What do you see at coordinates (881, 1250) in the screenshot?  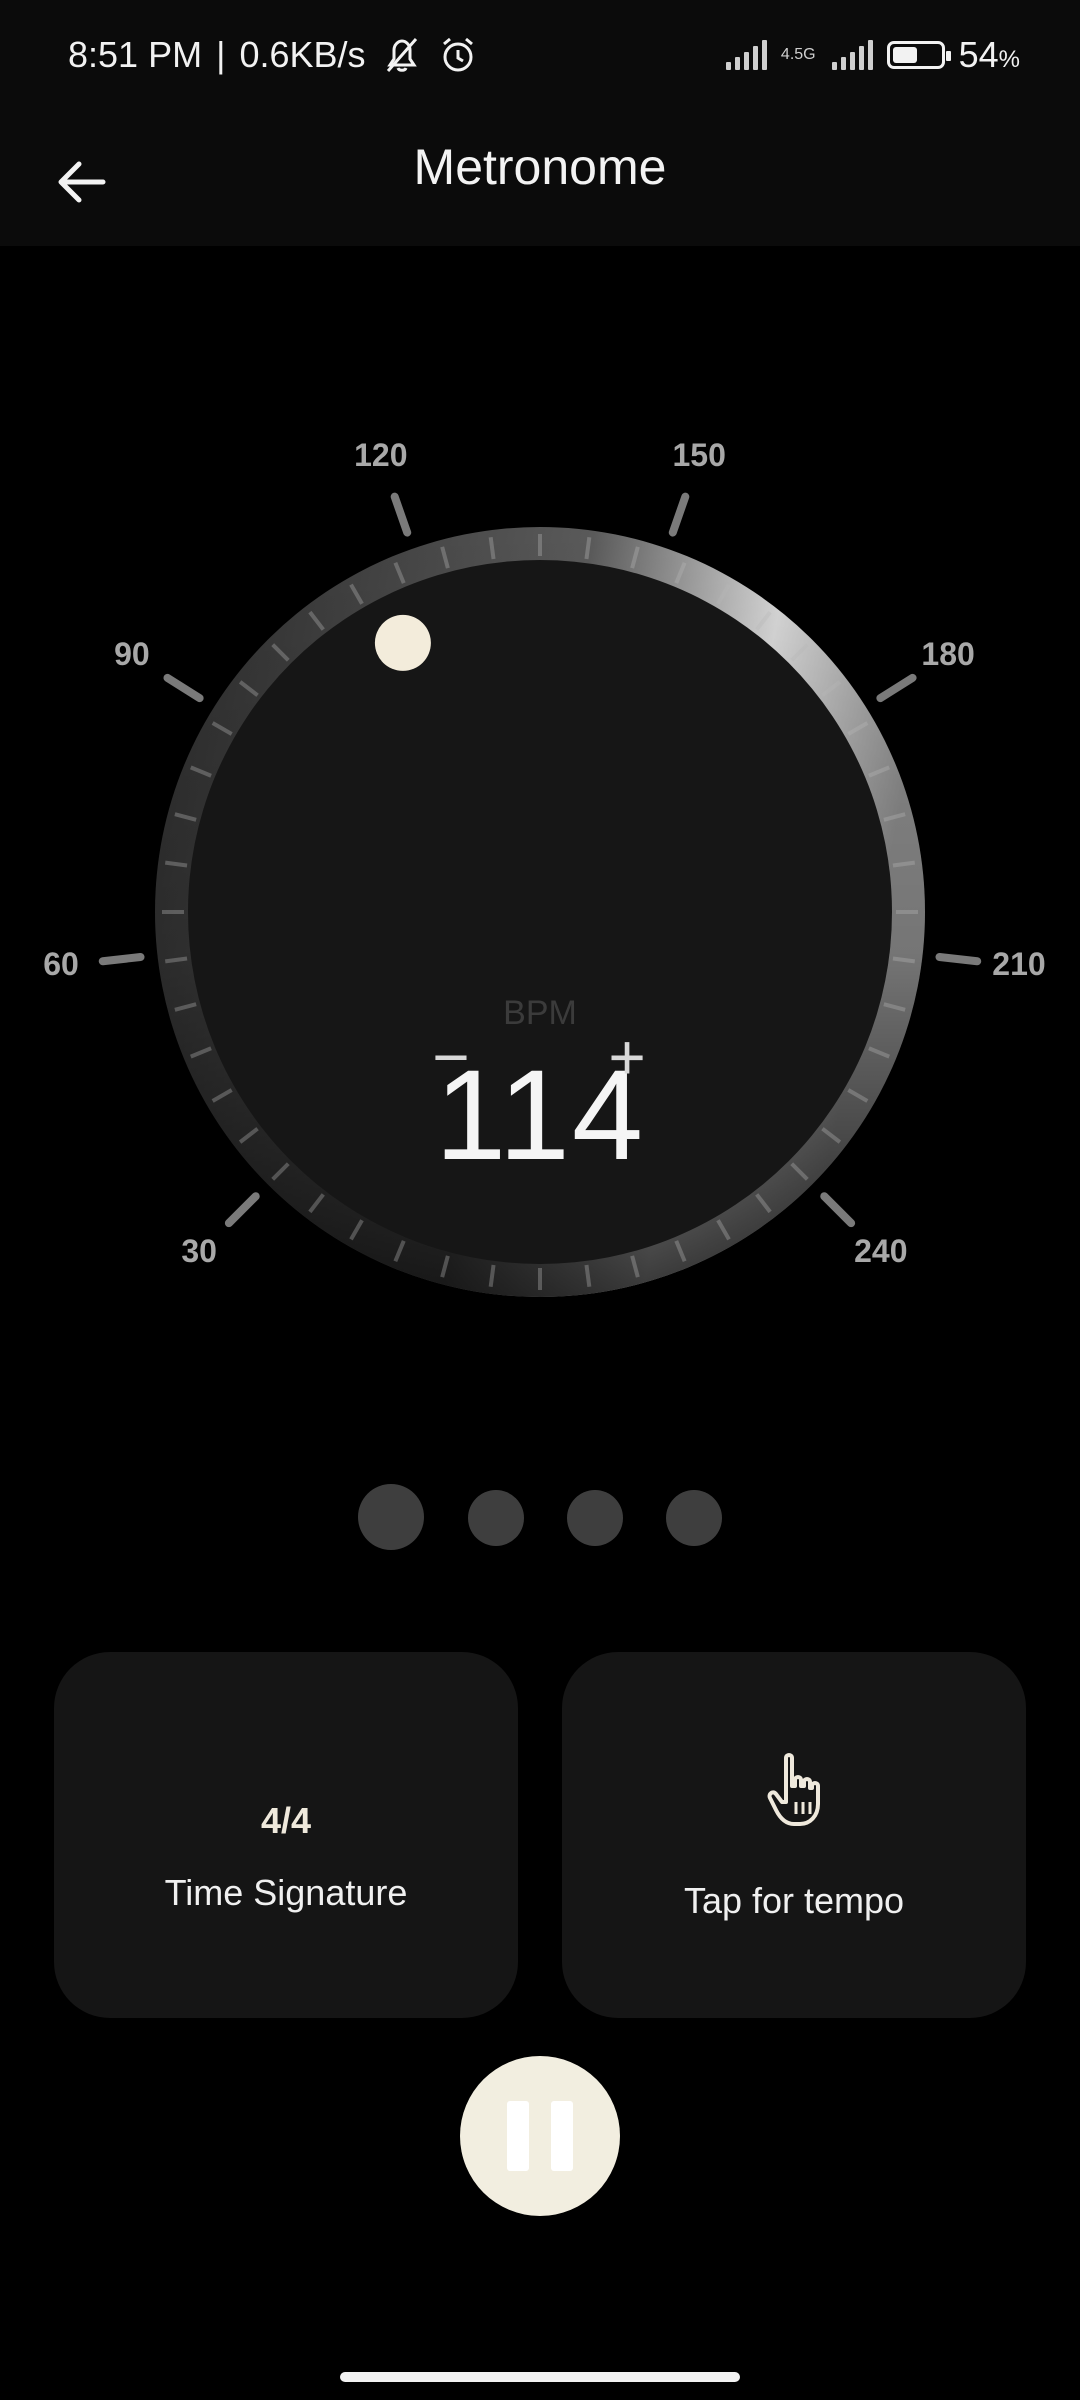 I see `dial-tick-label-240: 240` at bounding box center [881, 1250].